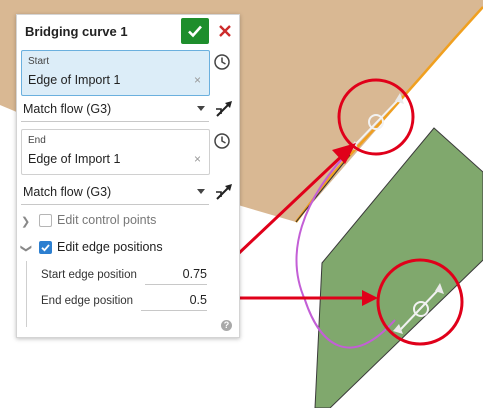 Image resolution: width=483 pixels, height=408 pixels. Describe the element at coordinates (115, 109) in the screenshot. I see `start-match-dropdown: Match flow (G3)` at that location.